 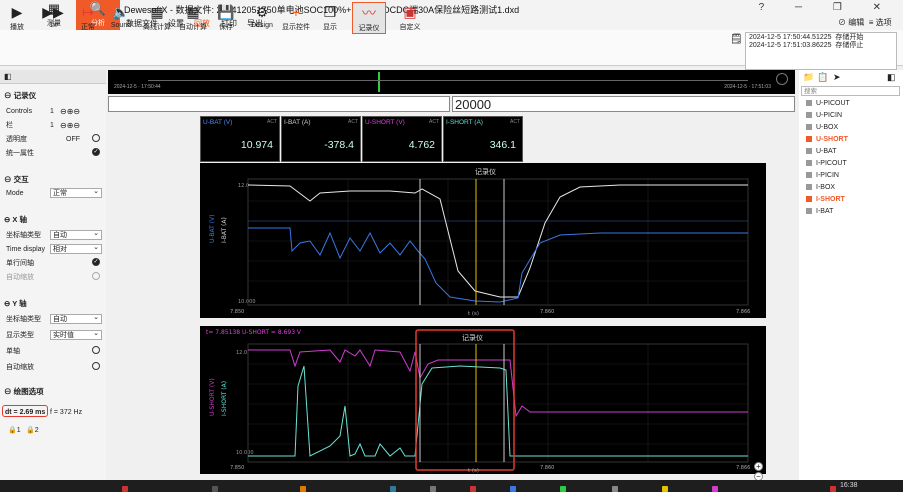 I want to click on transparency-toggle, so click(x=96, y=138).